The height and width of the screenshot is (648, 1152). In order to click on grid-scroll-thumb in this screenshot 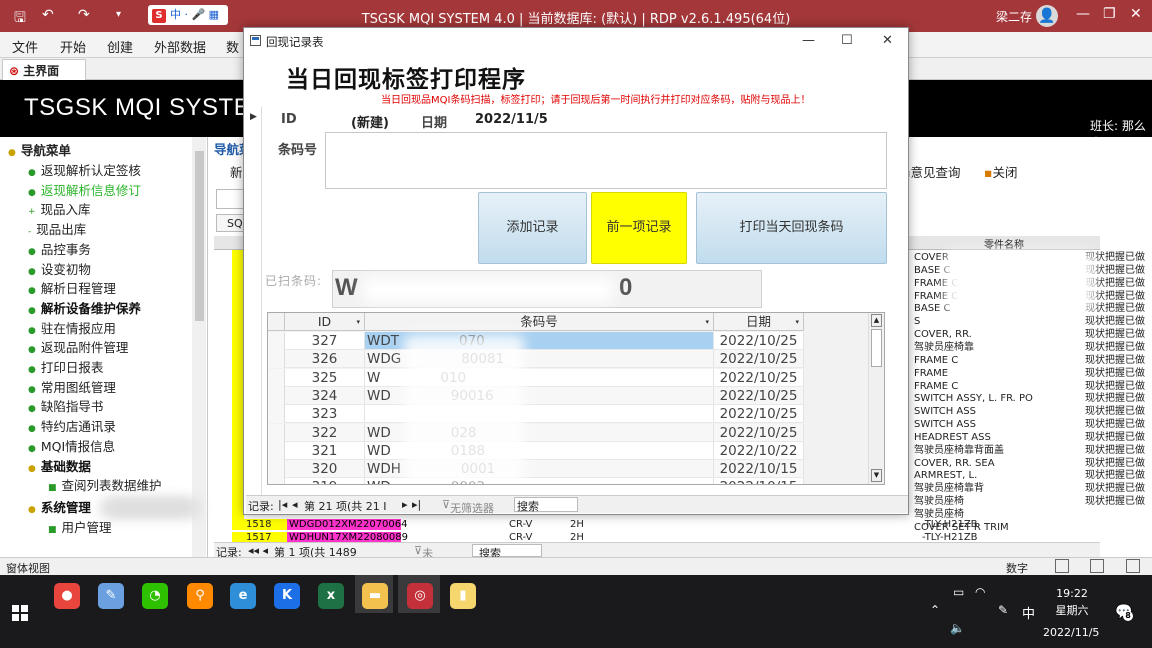, I will do `click(876, 348)`.